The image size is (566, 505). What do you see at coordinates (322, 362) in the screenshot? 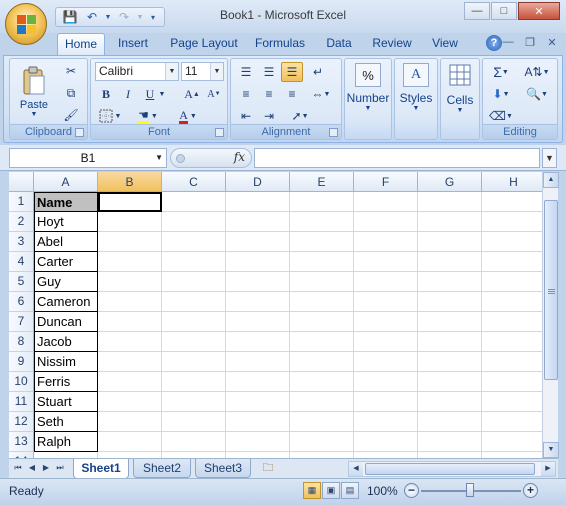
I see `cell-e9` at bounding box center [322, 362].